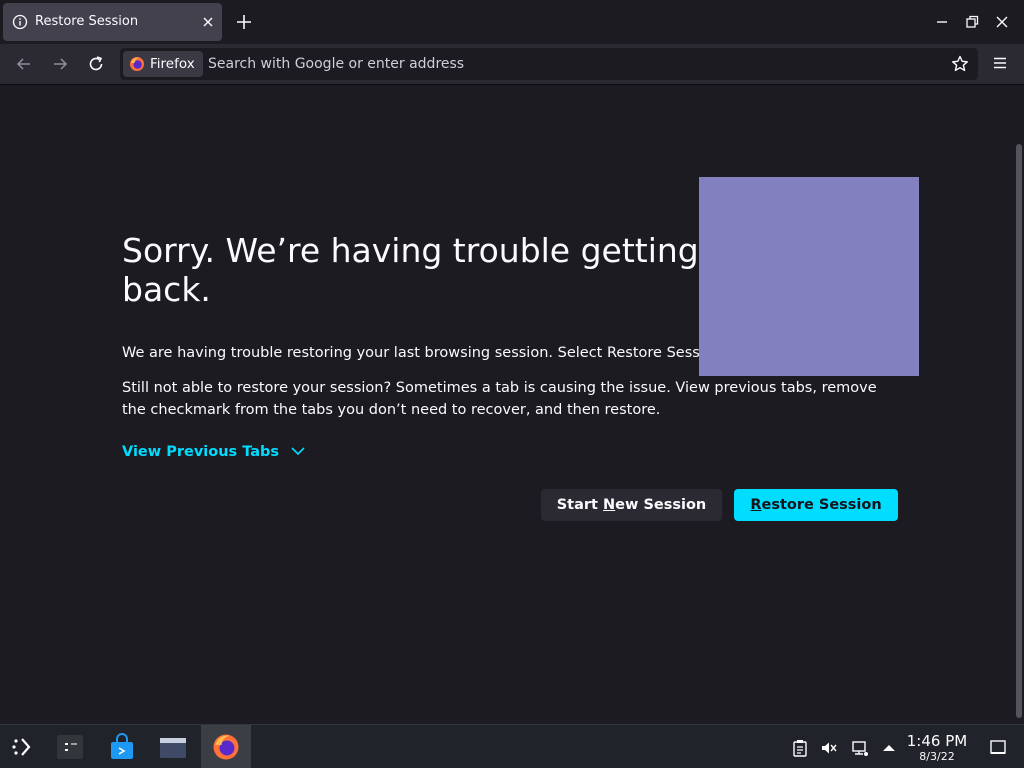 The height and width of the screenshot is (768, 1024). Describe the element at coordinates (166, 289) in the screenshot. I see `heading-line-2: back.` at that location.